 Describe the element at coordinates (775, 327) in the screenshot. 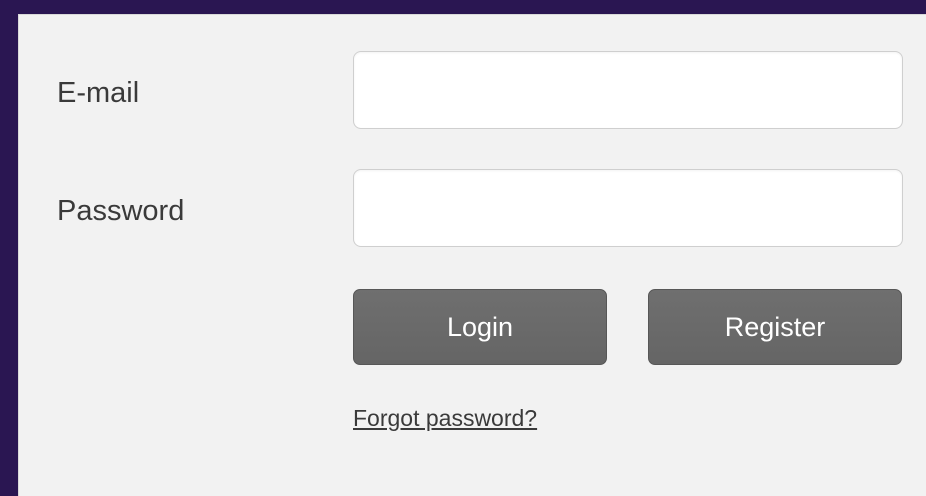

I see `register-button: Register` at that location.